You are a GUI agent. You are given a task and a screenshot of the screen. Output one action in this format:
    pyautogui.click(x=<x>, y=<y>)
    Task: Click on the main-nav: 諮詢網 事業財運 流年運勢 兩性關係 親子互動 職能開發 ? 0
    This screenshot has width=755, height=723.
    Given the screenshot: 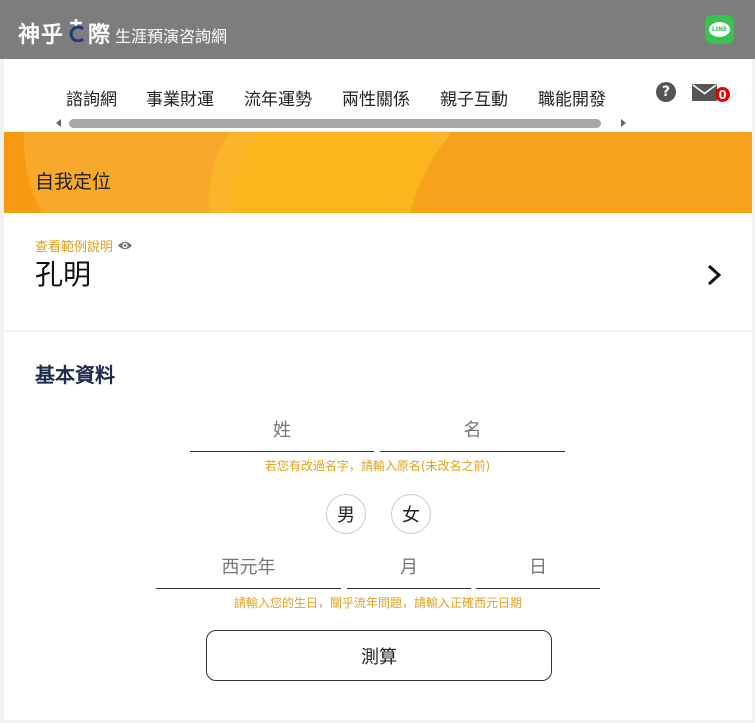 What is the action you would take?
    pyautogui.click(x=378, y=95)
    